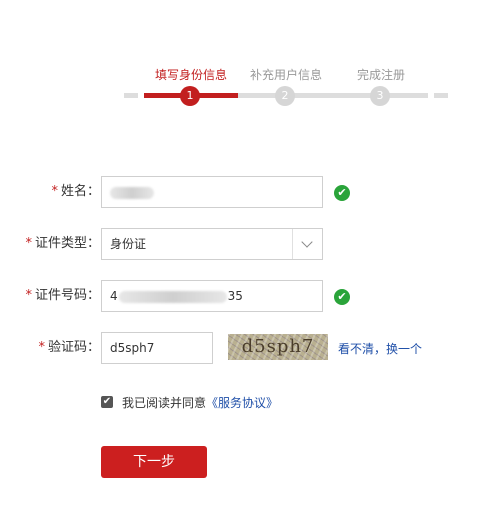  Describe the element at coordinates (172, 296) in the screenshot. I see `redacted-id-number` at that location.